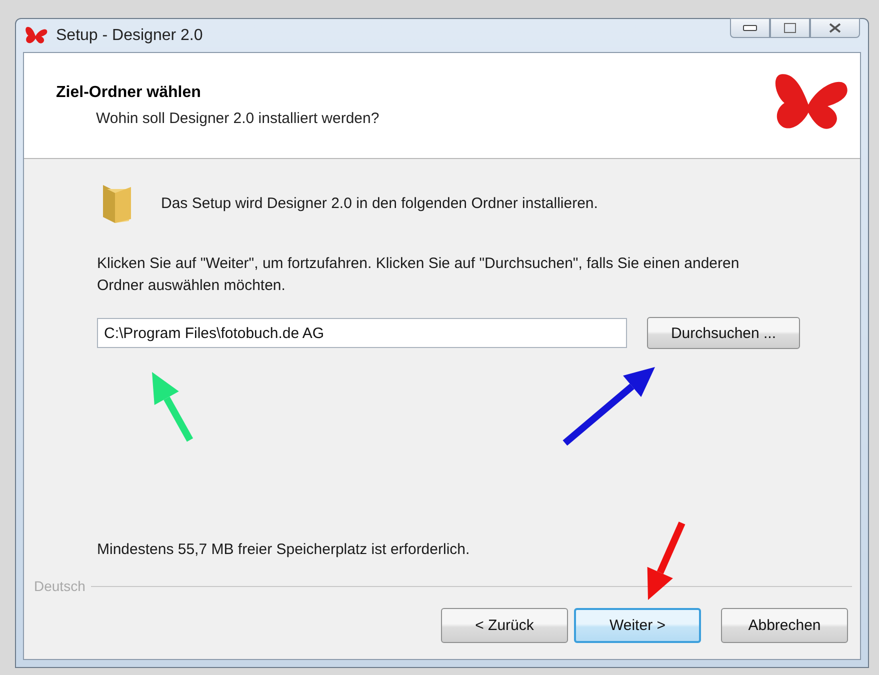 The image size is (879, 675). What do you see at coordinates (129, 35) in the screenshot?
I see `window-title: Setup - Designer 2.0` at bounding box center [129, 35].